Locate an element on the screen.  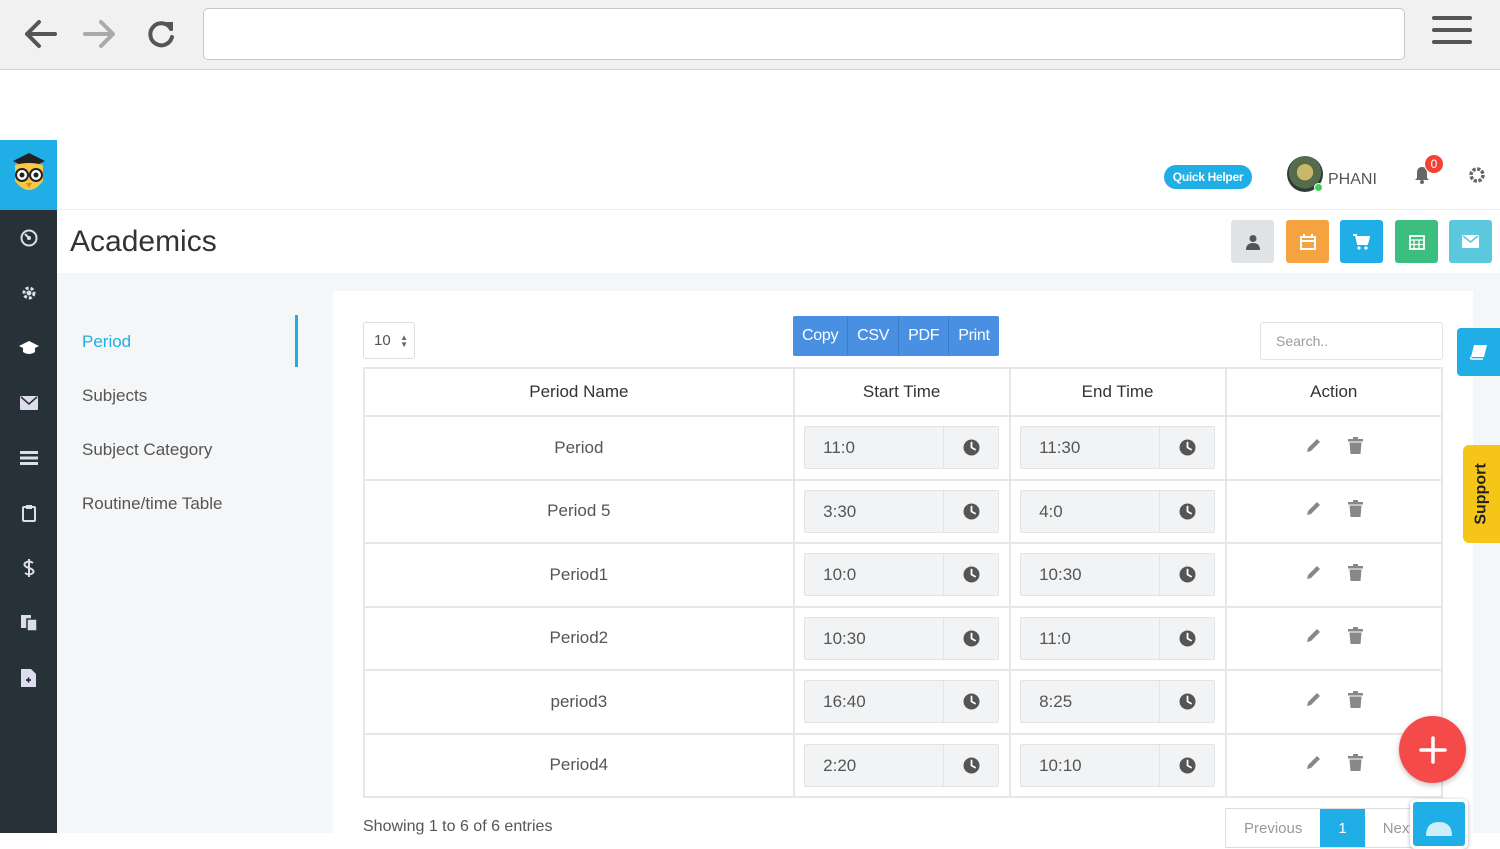
sidebar-academics is located at coordinates (28, 348).